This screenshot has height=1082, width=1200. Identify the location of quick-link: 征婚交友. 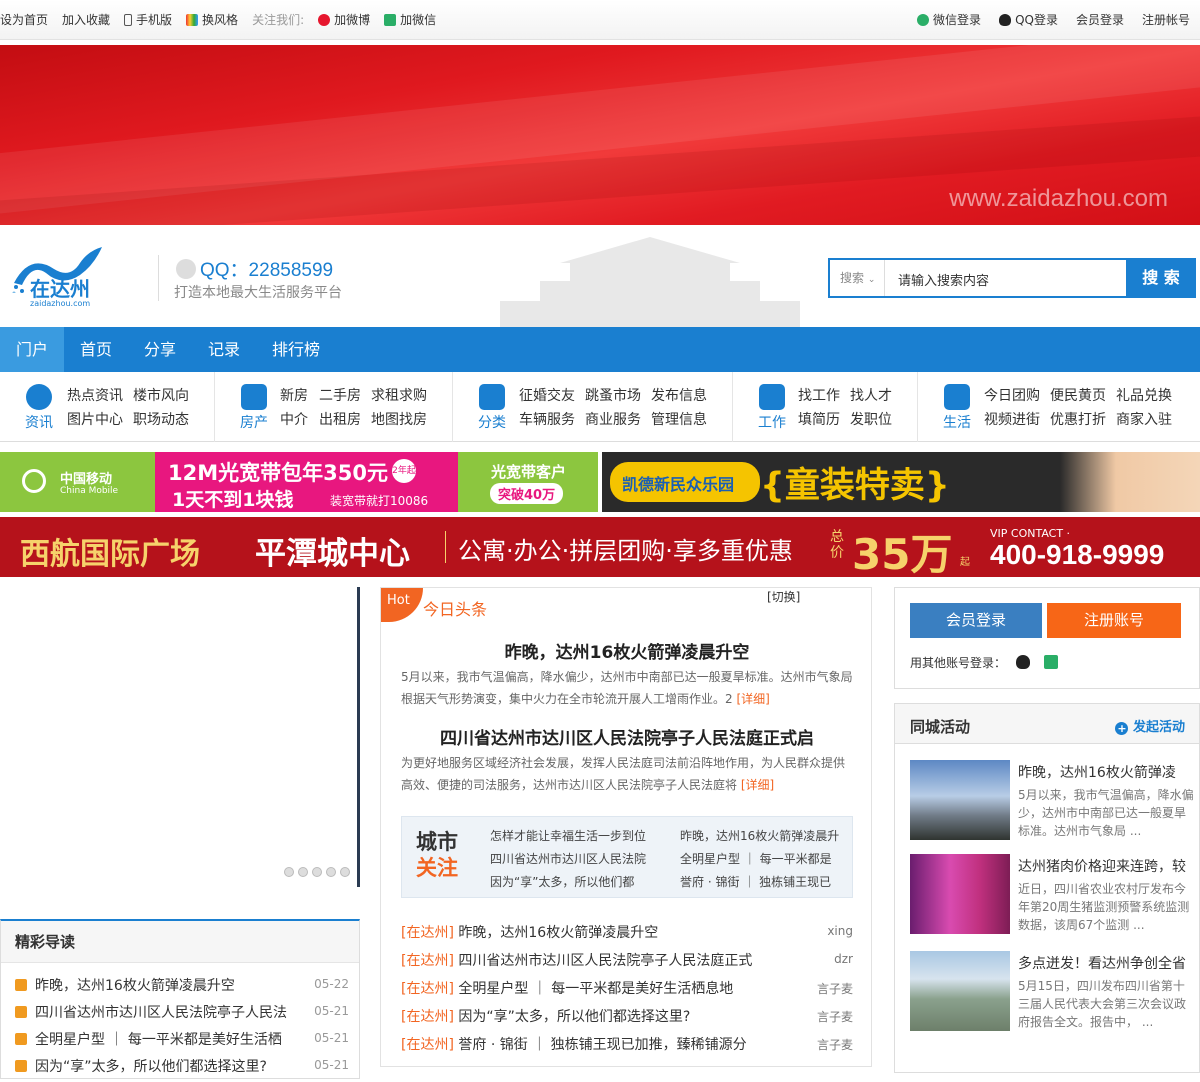
(547, 395).